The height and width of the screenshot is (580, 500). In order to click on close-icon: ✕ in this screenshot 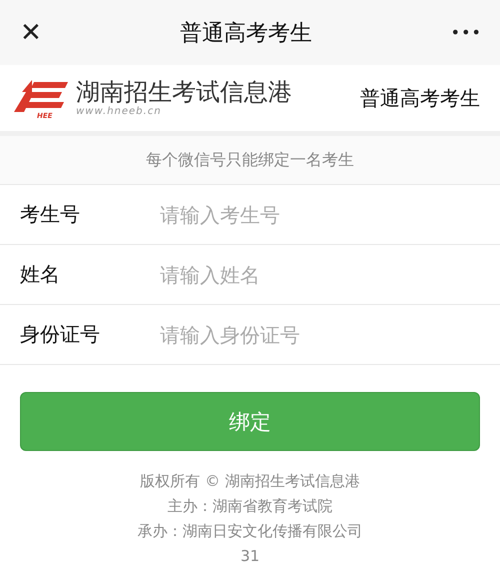, I will do `click(31, 33)`.